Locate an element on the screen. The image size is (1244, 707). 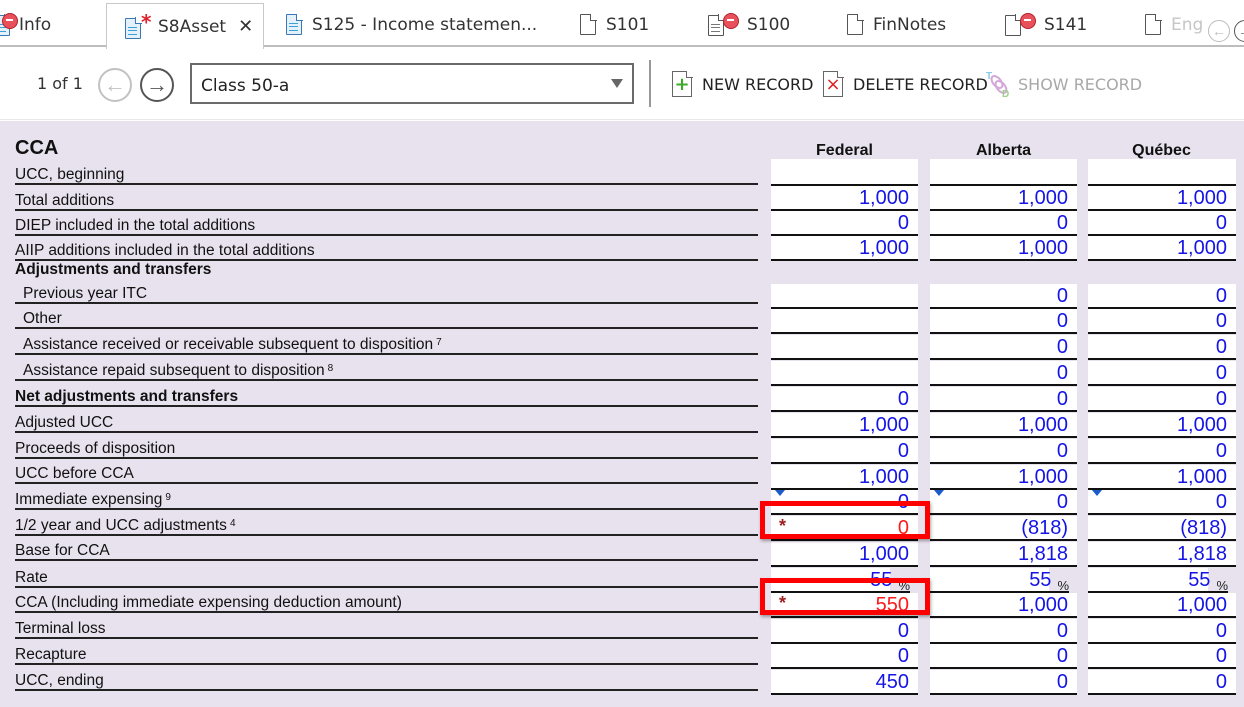
field-value: 0 is located at coordinates (1062, 682).